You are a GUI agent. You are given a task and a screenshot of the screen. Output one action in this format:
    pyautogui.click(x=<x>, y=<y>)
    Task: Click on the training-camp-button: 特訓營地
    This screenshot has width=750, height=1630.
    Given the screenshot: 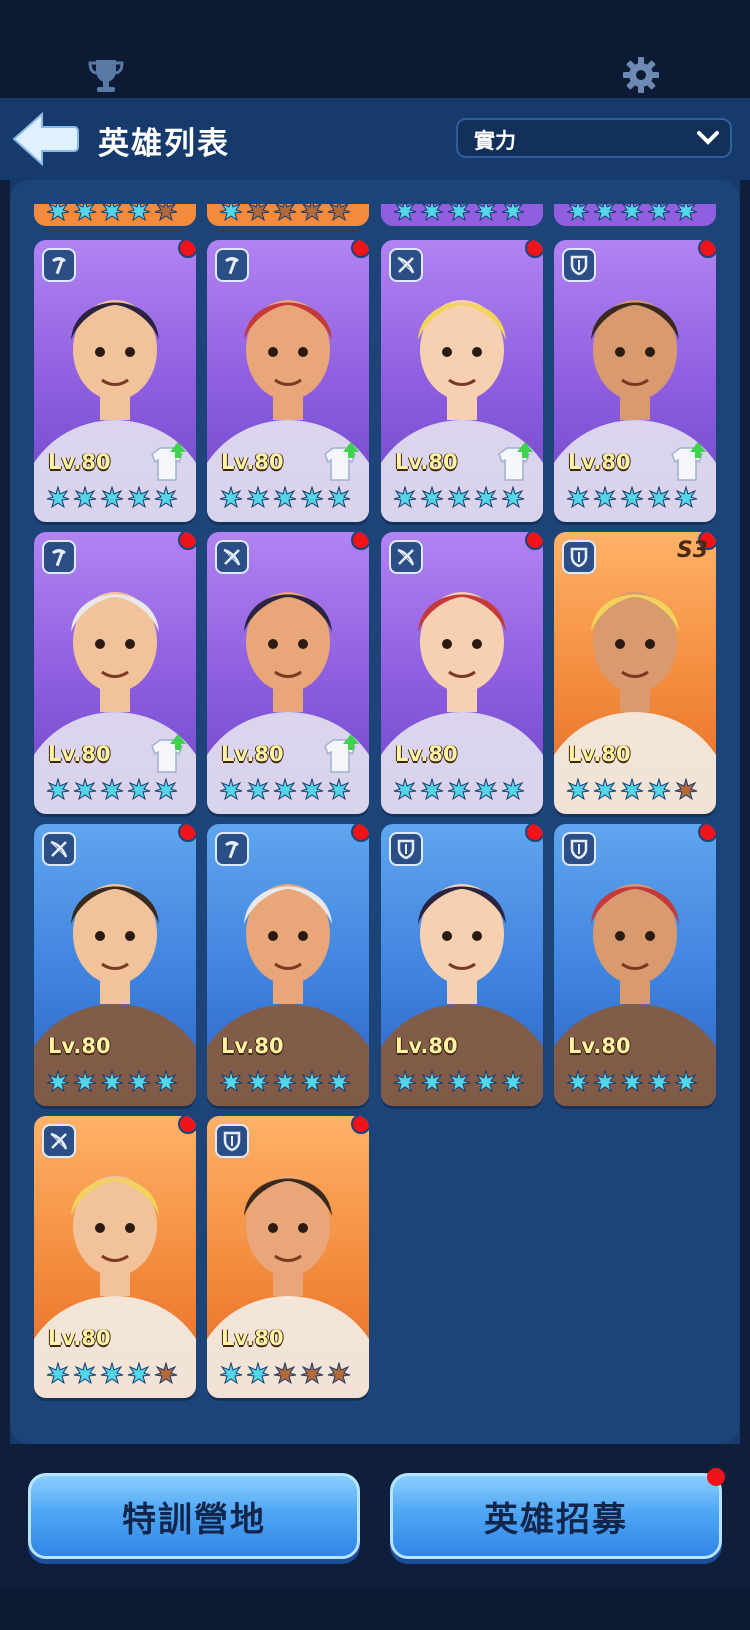 What is the action you would take?
    pyautogui.click(x=194, y=1516)
    